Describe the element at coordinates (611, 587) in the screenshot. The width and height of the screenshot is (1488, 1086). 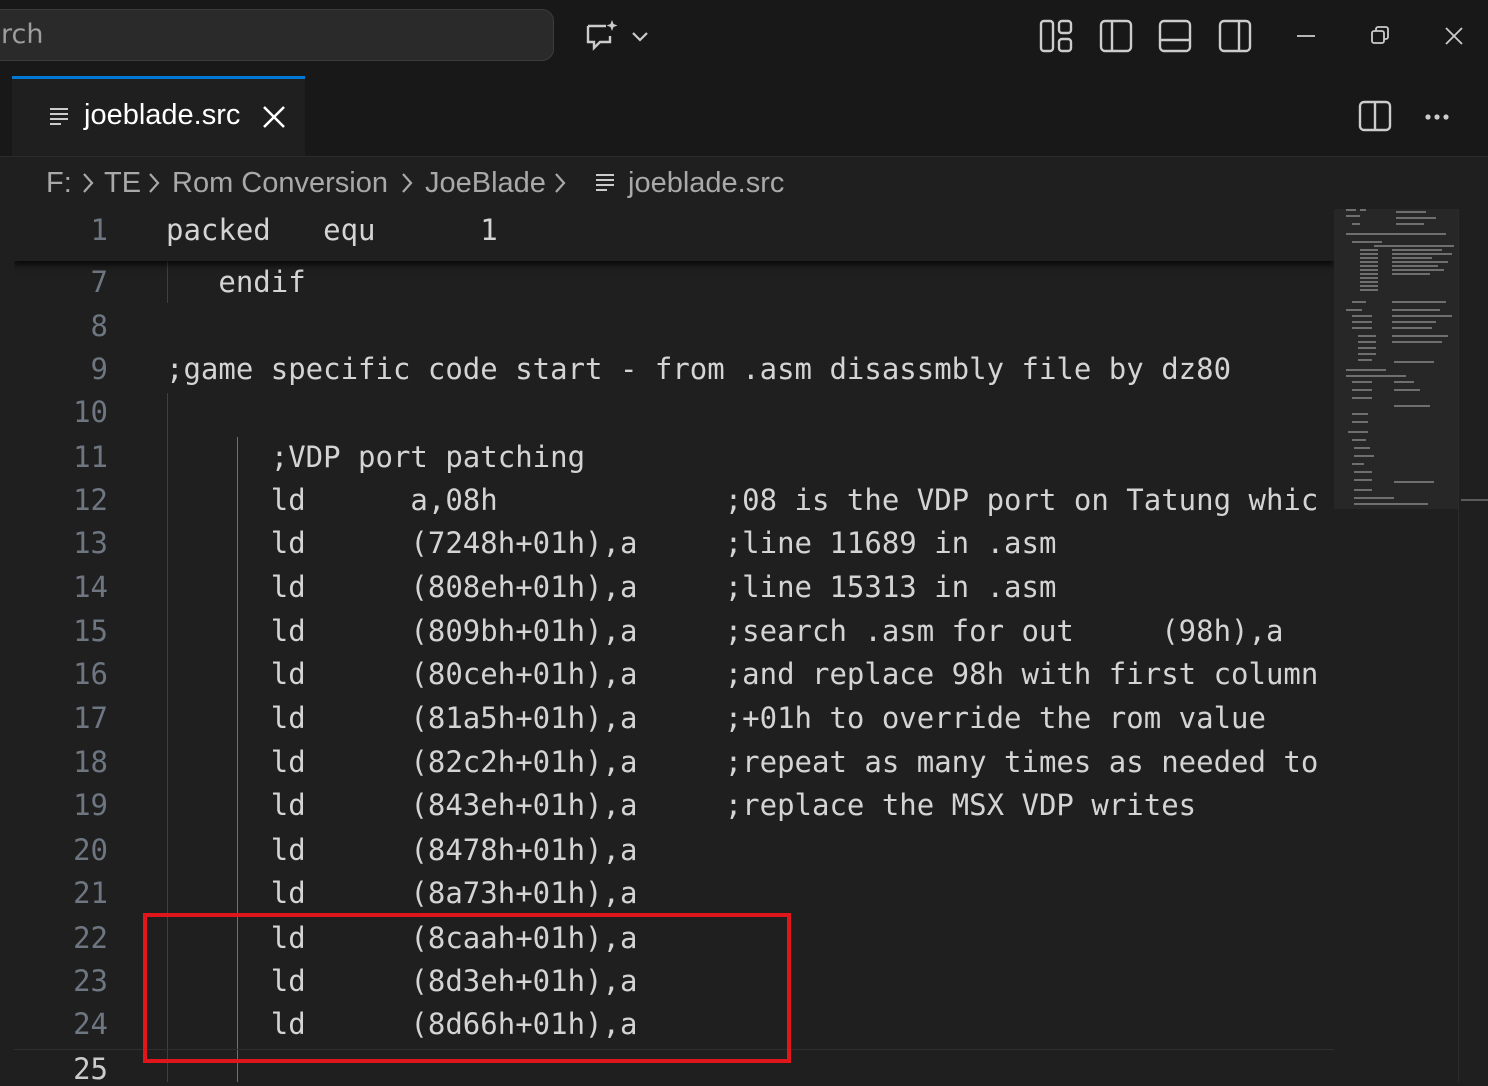
I see `line-text: ld (808eh+01h),a ;line 15313 in .asm` at that location.